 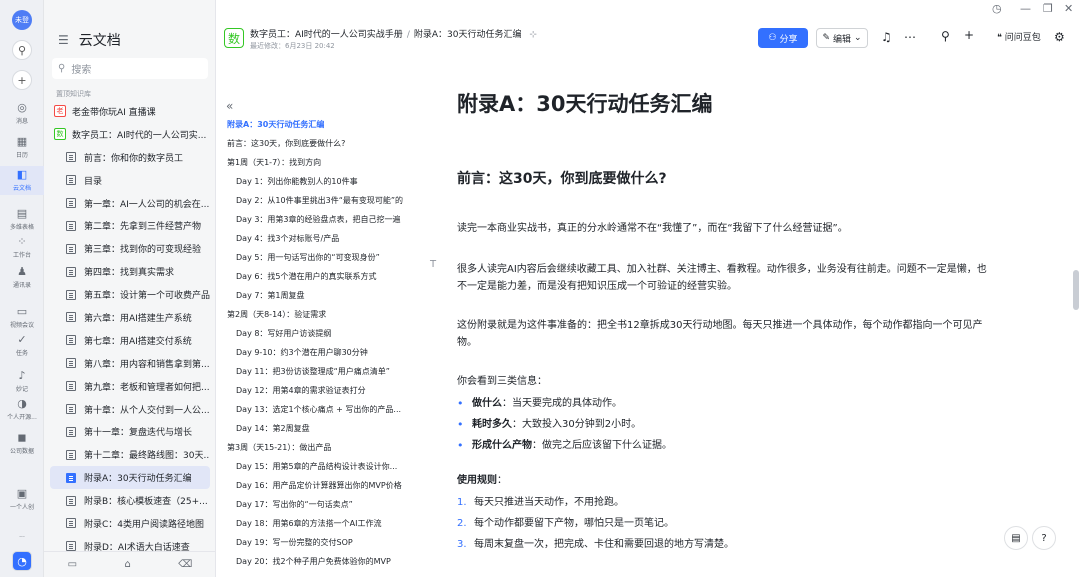 I want to click on outline-item: Day 1：列出你能教别人的10件事, so click(x=318, y=181).